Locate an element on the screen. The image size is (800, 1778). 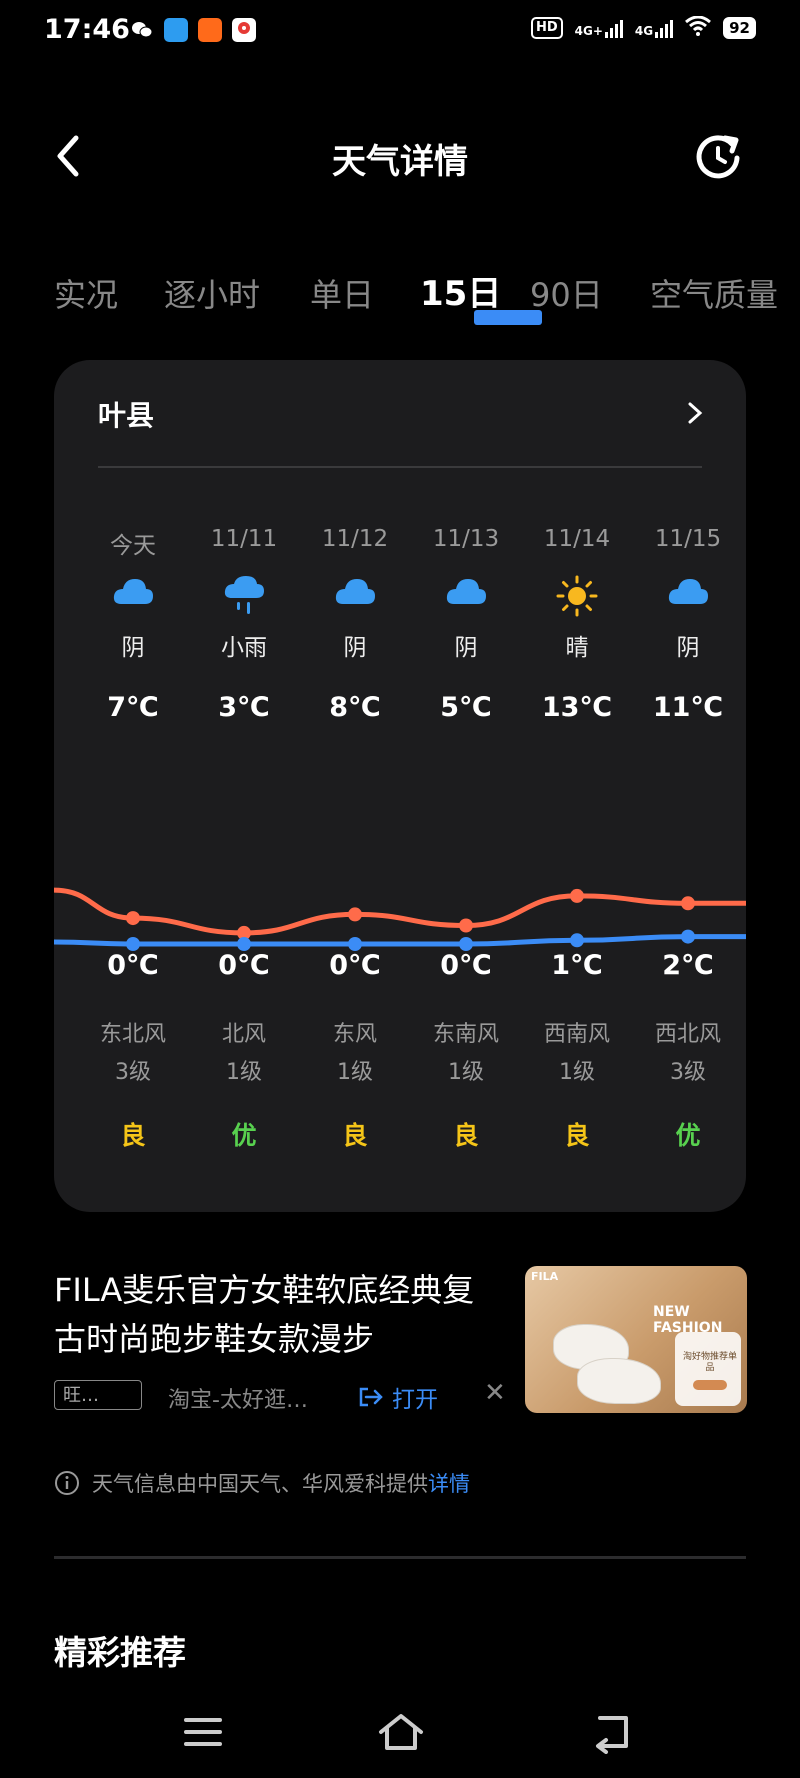
app-icon-blue is located at coordinates (176, 30).